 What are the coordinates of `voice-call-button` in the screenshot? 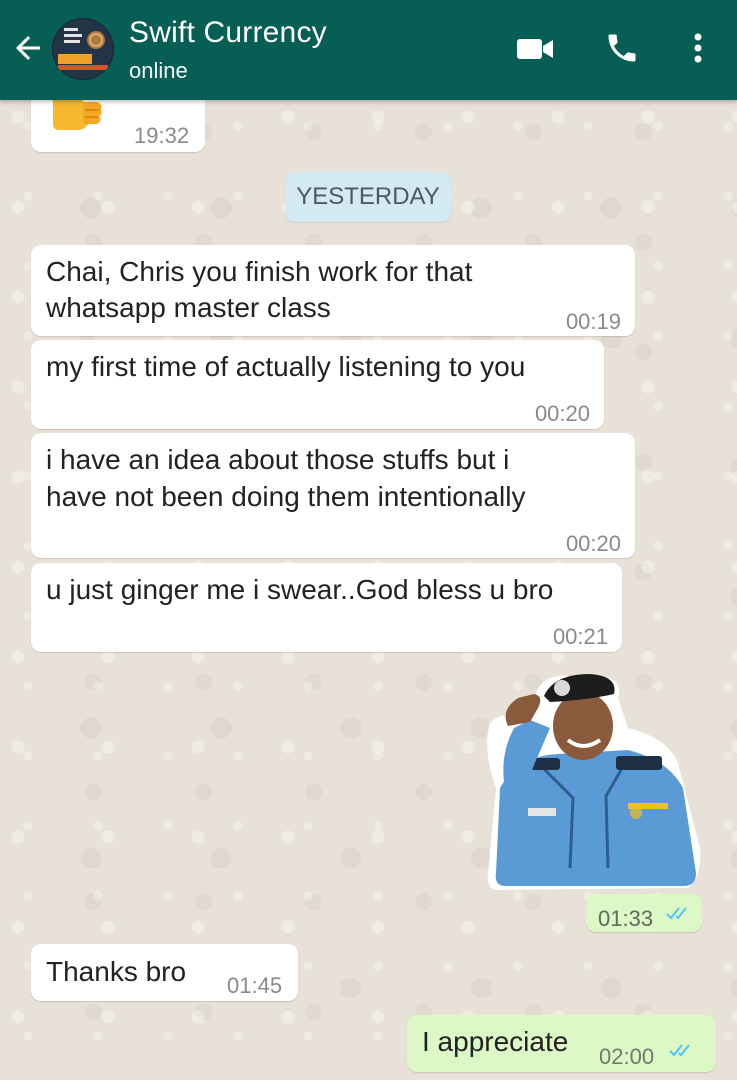 It's located at (622, 48).